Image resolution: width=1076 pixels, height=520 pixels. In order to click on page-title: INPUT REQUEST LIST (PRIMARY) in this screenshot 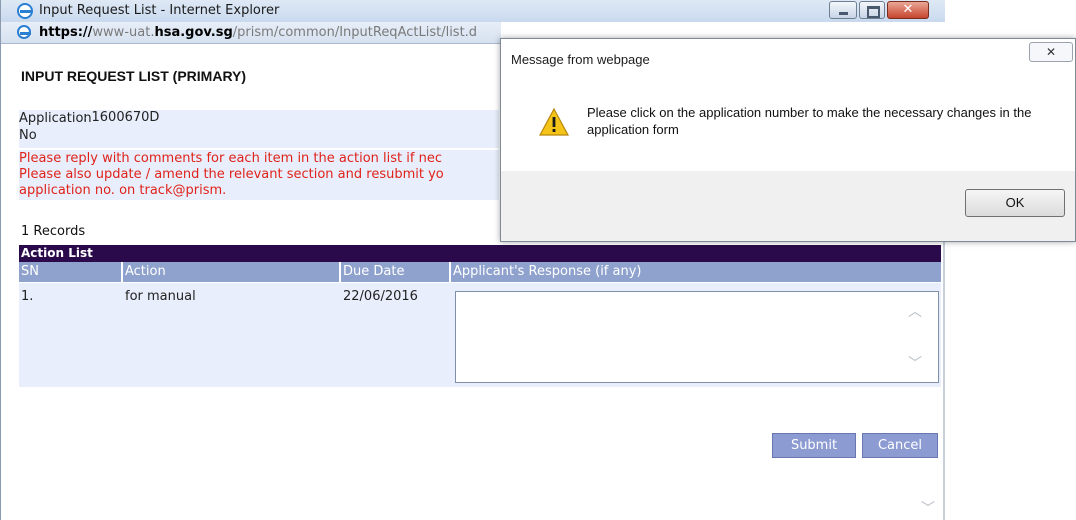, I will do `click(134, 76)`.